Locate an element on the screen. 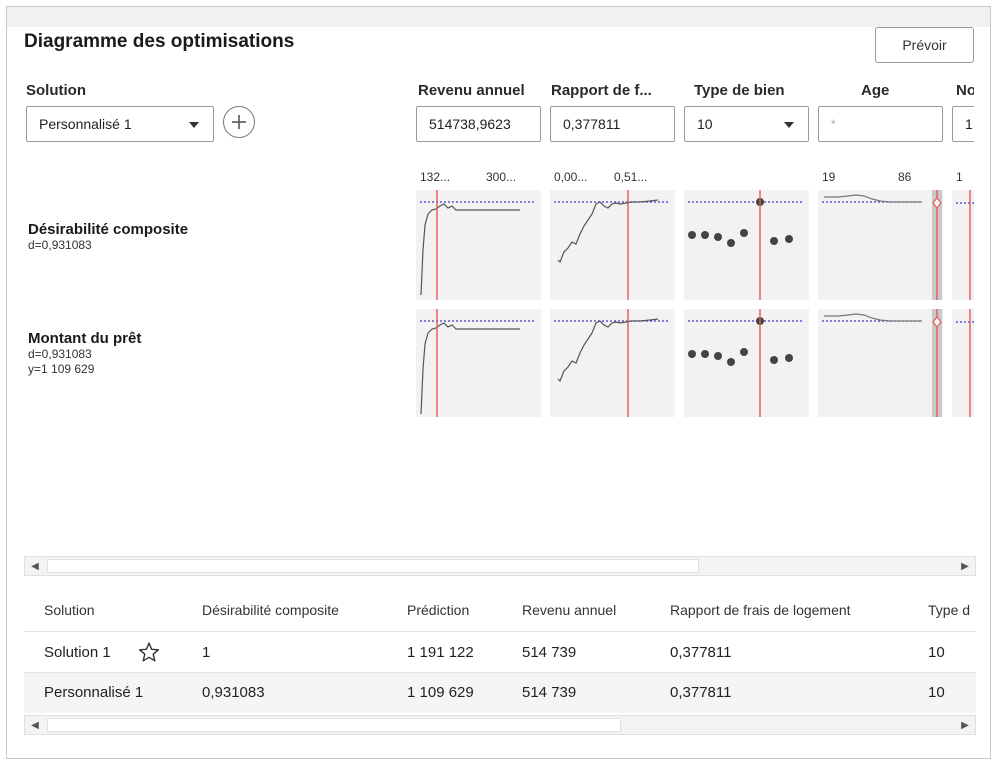 The height and width of the screenshot is (762, 997). factor-input-age: * is located at coordinates (880, 124).